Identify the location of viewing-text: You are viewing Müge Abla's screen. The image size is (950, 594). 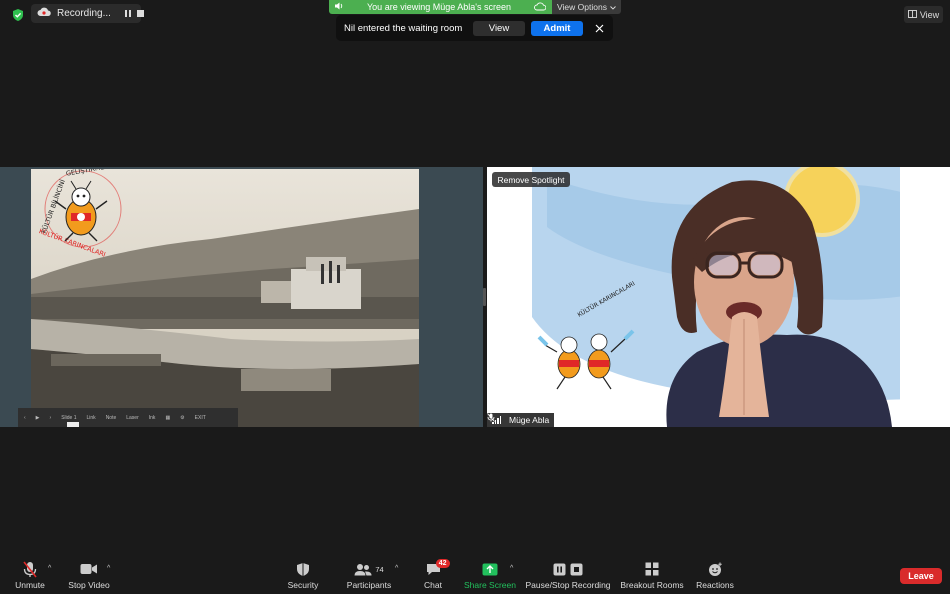
(439, 7).